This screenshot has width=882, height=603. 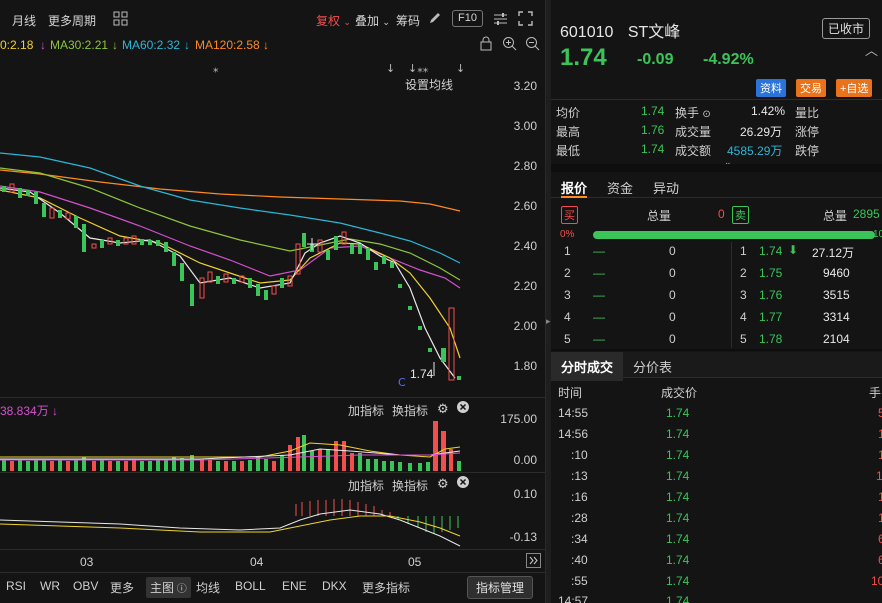 I want to click on settings-sliders-icon, so click(x=500, y=20).